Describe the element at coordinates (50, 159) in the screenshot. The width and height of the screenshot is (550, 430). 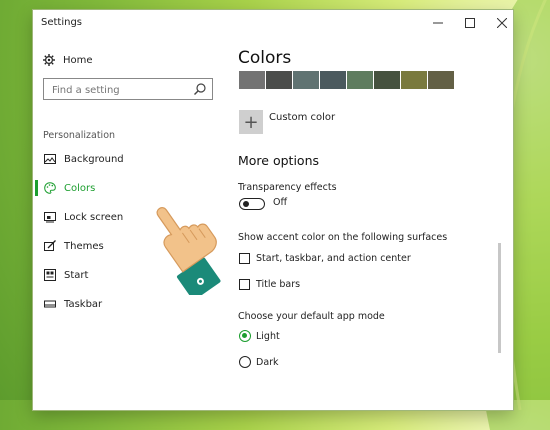
I see `picture-icon` at that location.